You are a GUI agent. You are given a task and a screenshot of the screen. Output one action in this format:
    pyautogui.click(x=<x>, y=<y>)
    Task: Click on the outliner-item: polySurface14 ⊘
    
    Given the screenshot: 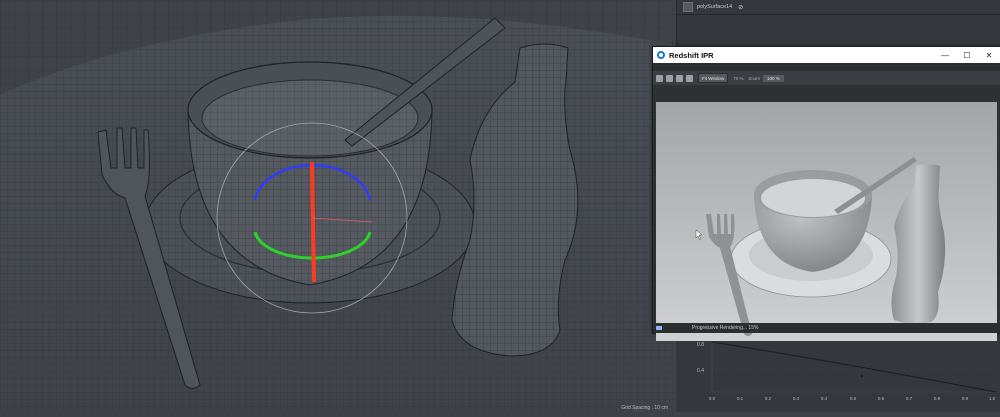 What is the action you would take?
    pyautogui.click(x=839, y=7)
    